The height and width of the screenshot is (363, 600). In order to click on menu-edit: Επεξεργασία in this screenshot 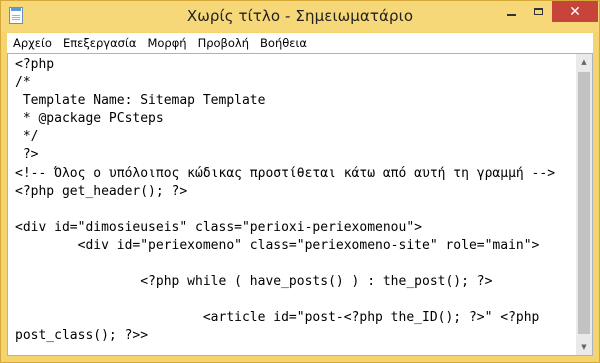, I will do `click(99, 43)`.